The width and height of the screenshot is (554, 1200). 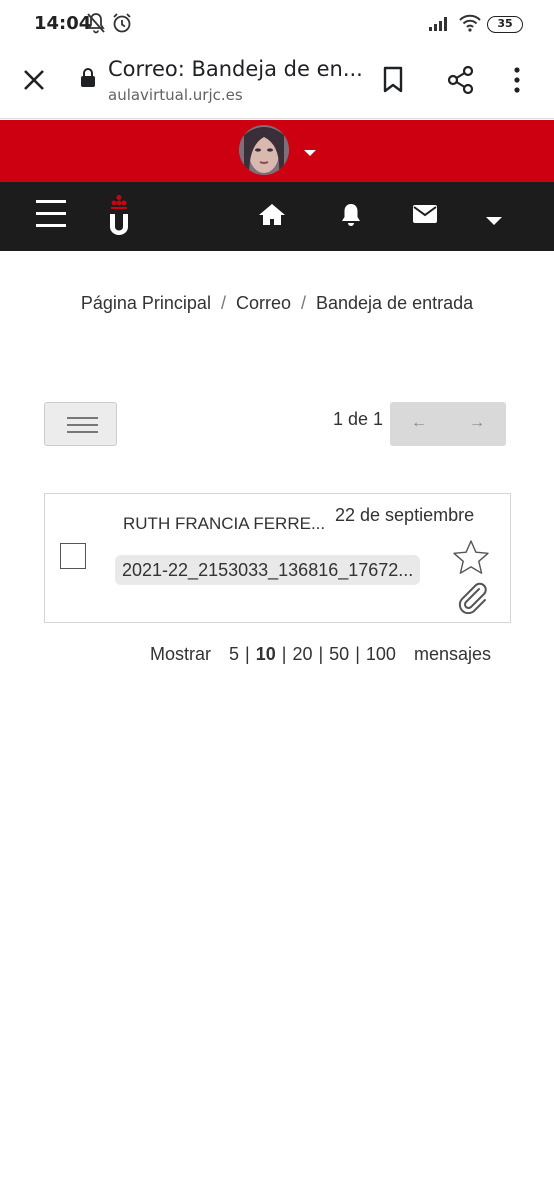 I want to click on main-navbar, so click(x=277, y=216).